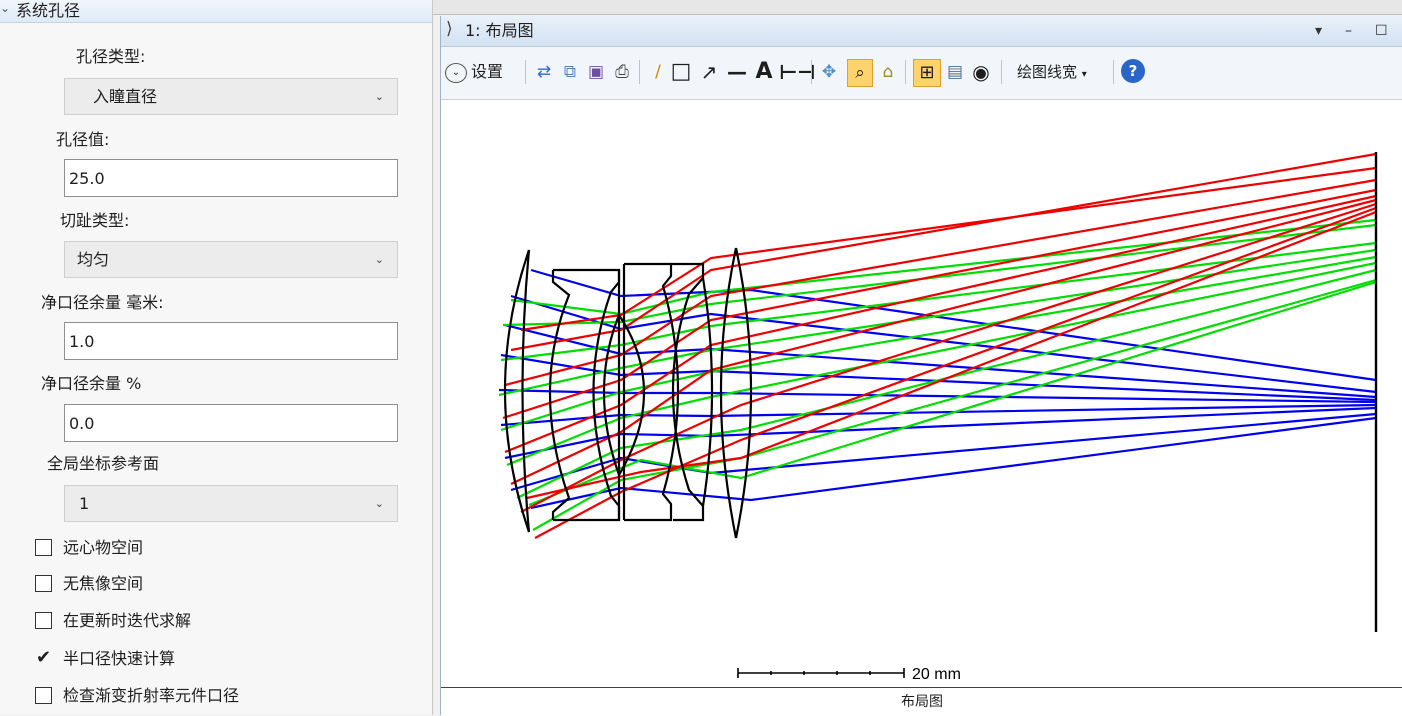 Image resolution: width=1402 pixels, height=716 pixels. Describe the element at coordinates (681, 72) in the screenshot. I see `rectangle-icon: □` at that location.